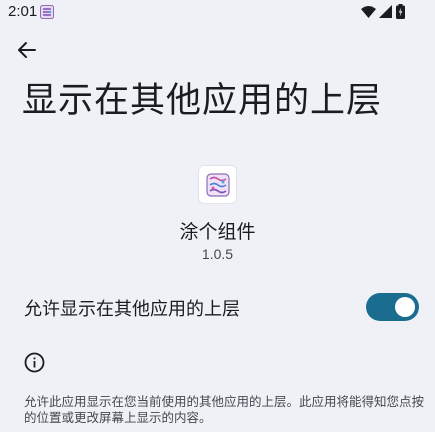  I want to click on wifi-icon, so click(368, 13).